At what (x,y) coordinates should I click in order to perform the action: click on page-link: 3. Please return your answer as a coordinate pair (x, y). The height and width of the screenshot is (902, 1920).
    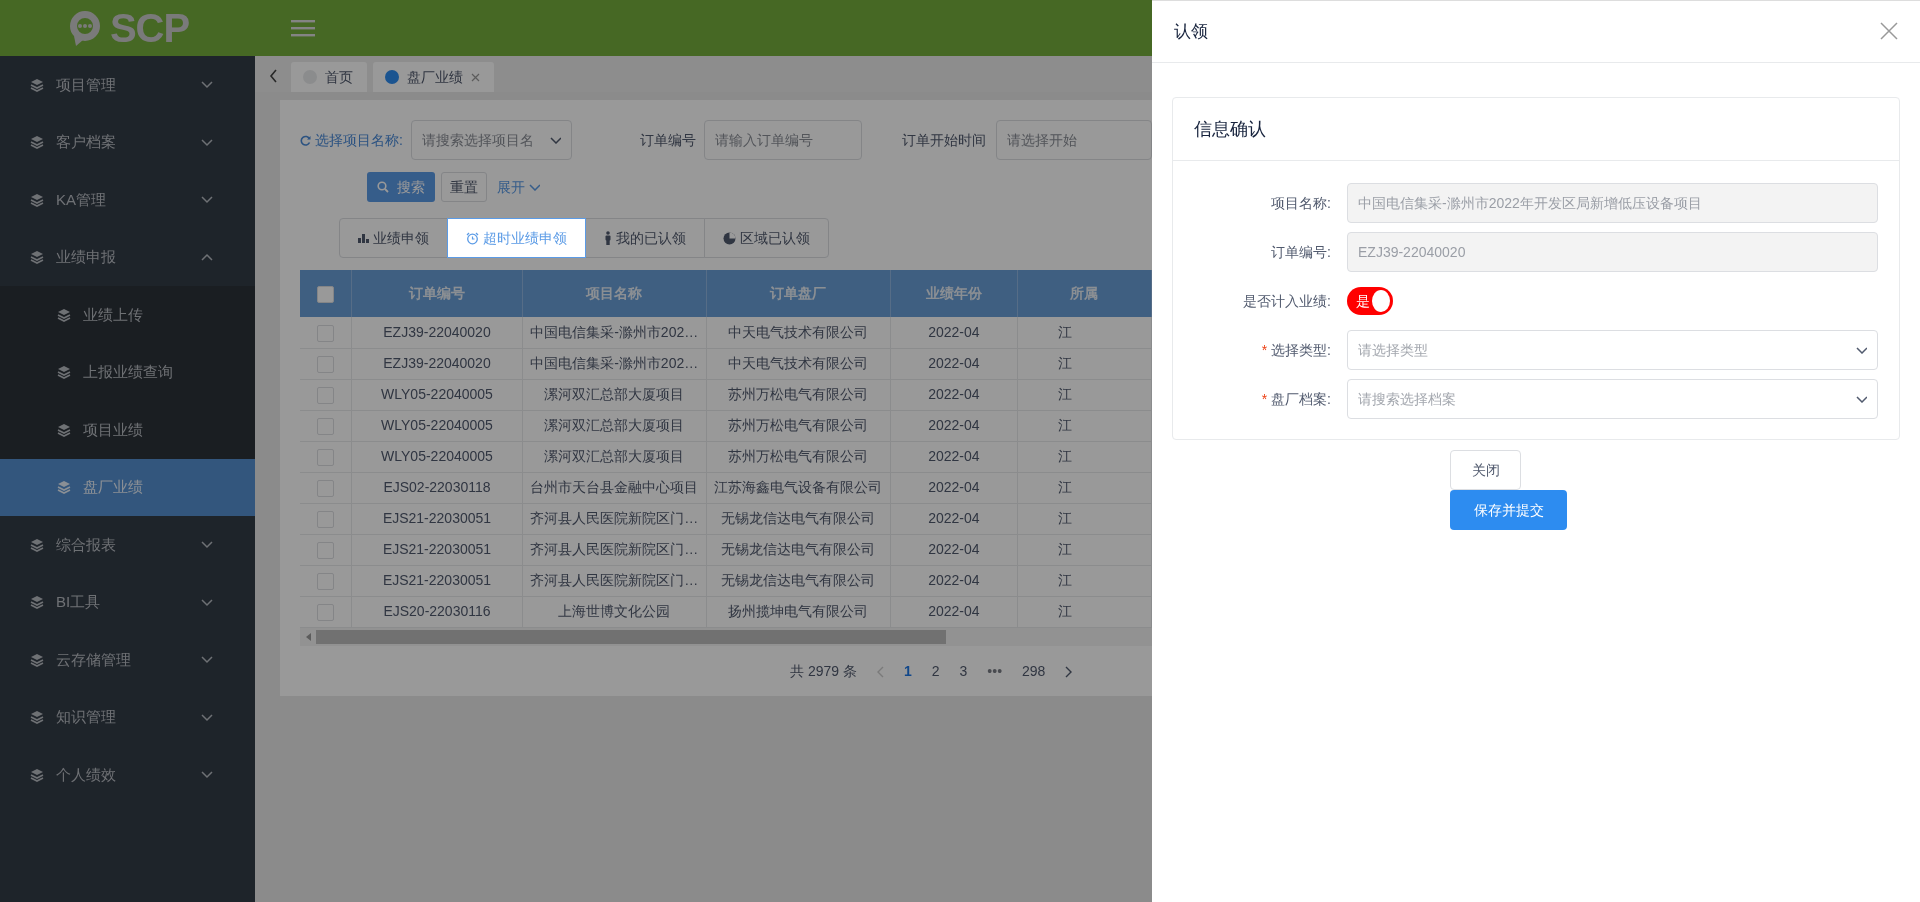
    Looking at the image, I should click on (963, 671).